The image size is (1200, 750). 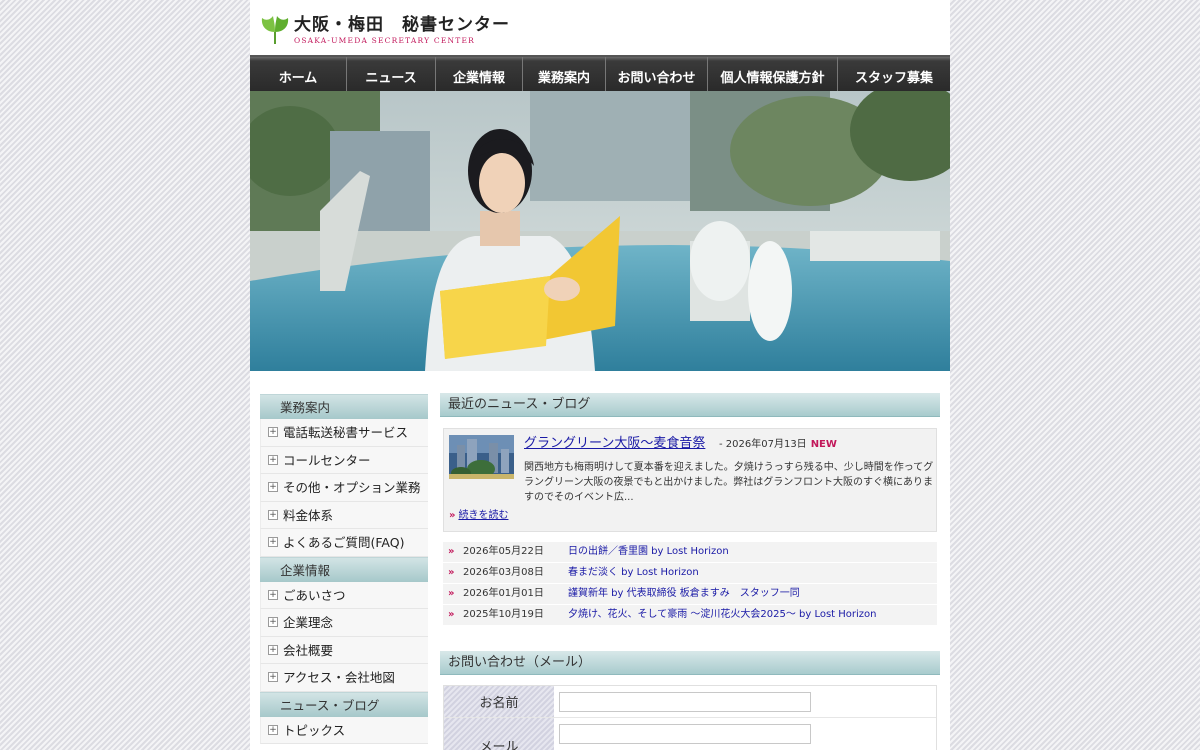 I want to click on nav-privacy: 個人情報保護方針, so click(x=773, y=74).